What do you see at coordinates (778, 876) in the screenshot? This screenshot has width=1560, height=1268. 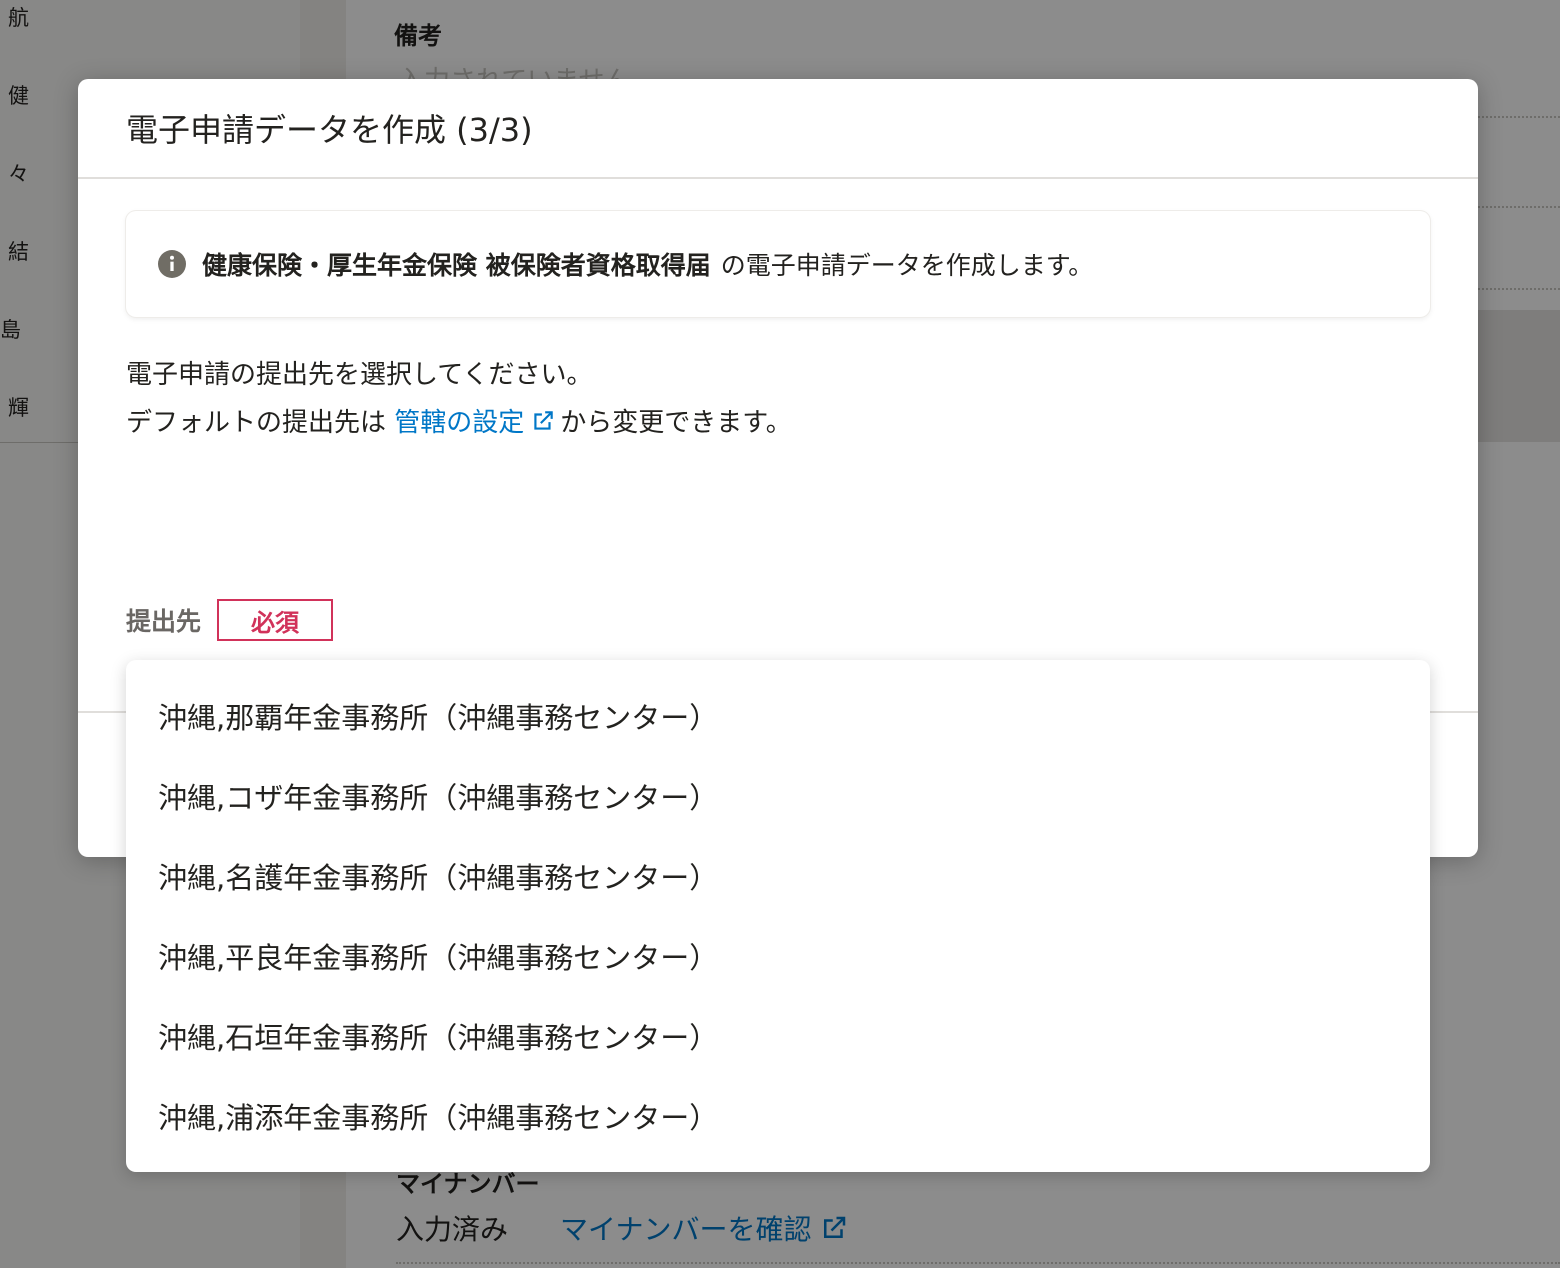 I see `destination-option: 沖縄,名護年金事務所（沖縄事務センター）` at bounding box center [778, 876].